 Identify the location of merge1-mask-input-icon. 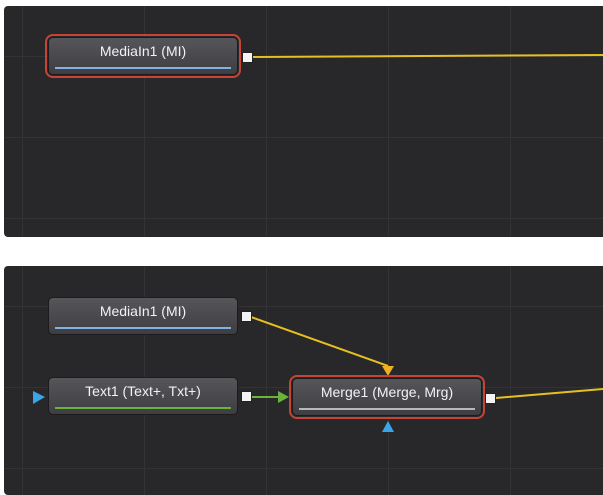
(388, 426).